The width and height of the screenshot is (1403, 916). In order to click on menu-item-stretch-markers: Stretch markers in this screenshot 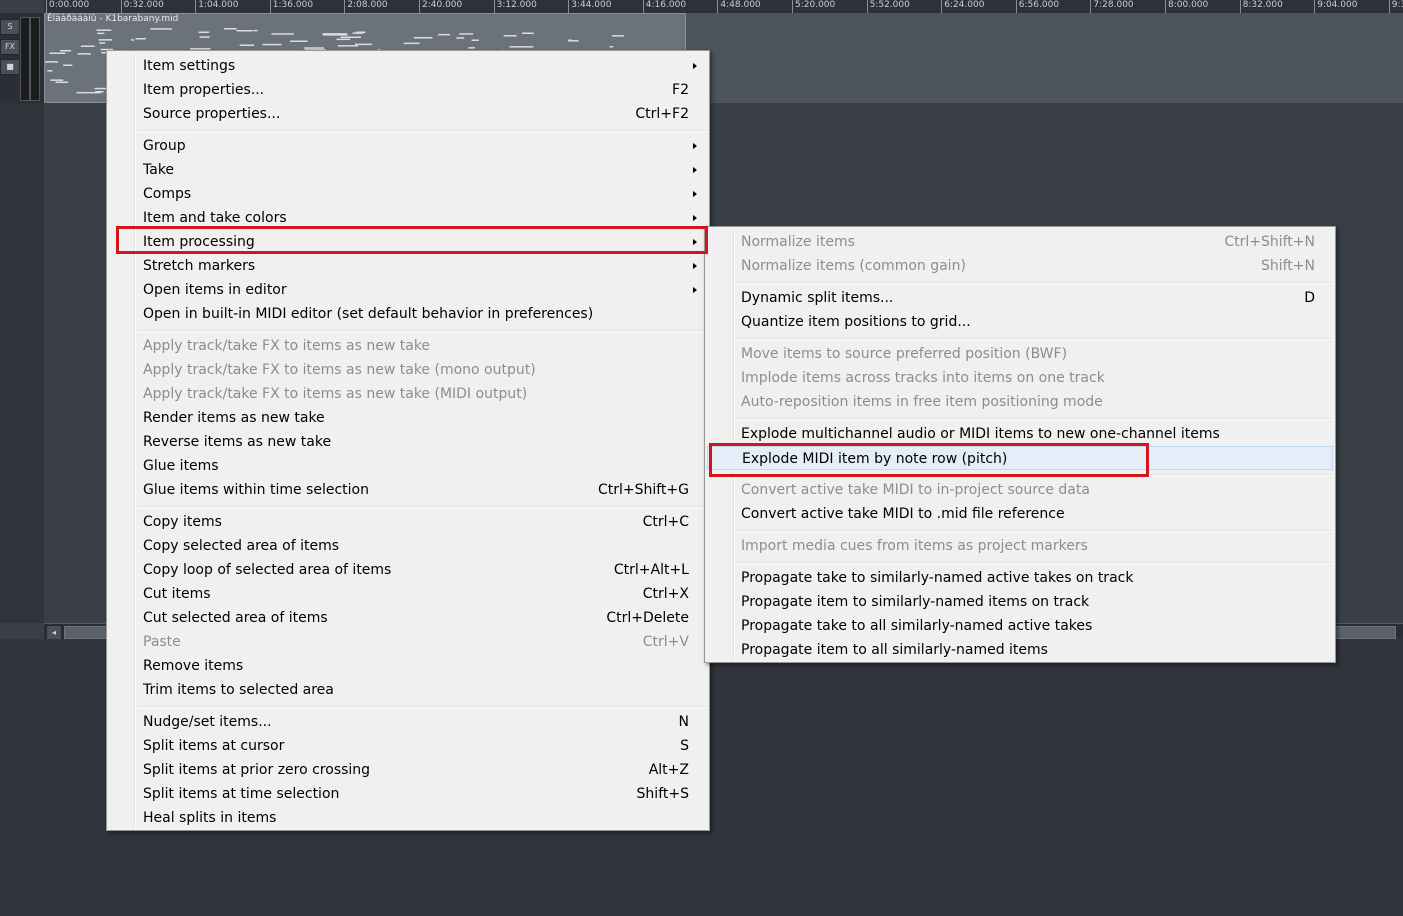, I will do `click(408, 266)`.